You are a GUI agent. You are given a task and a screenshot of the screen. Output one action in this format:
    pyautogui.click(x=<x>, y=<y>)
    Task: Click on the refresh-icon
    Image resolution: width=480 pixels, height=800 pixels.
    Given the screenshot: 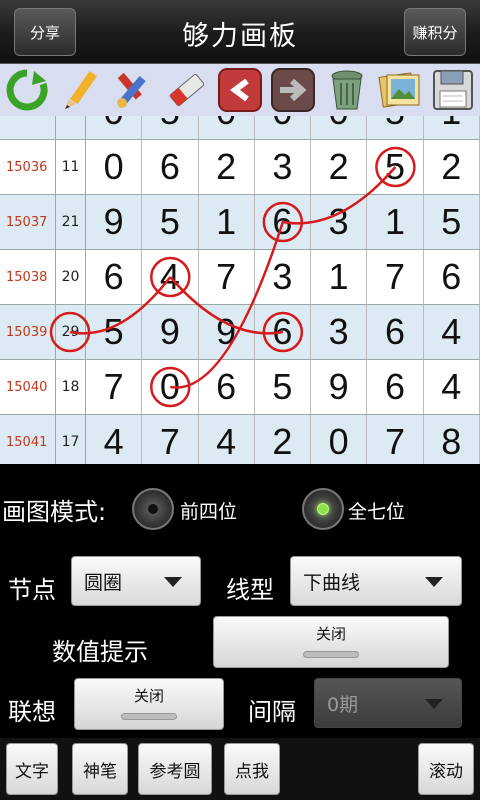 What is the action you would take?
    pyautogui.click(x=27, y=90)
    